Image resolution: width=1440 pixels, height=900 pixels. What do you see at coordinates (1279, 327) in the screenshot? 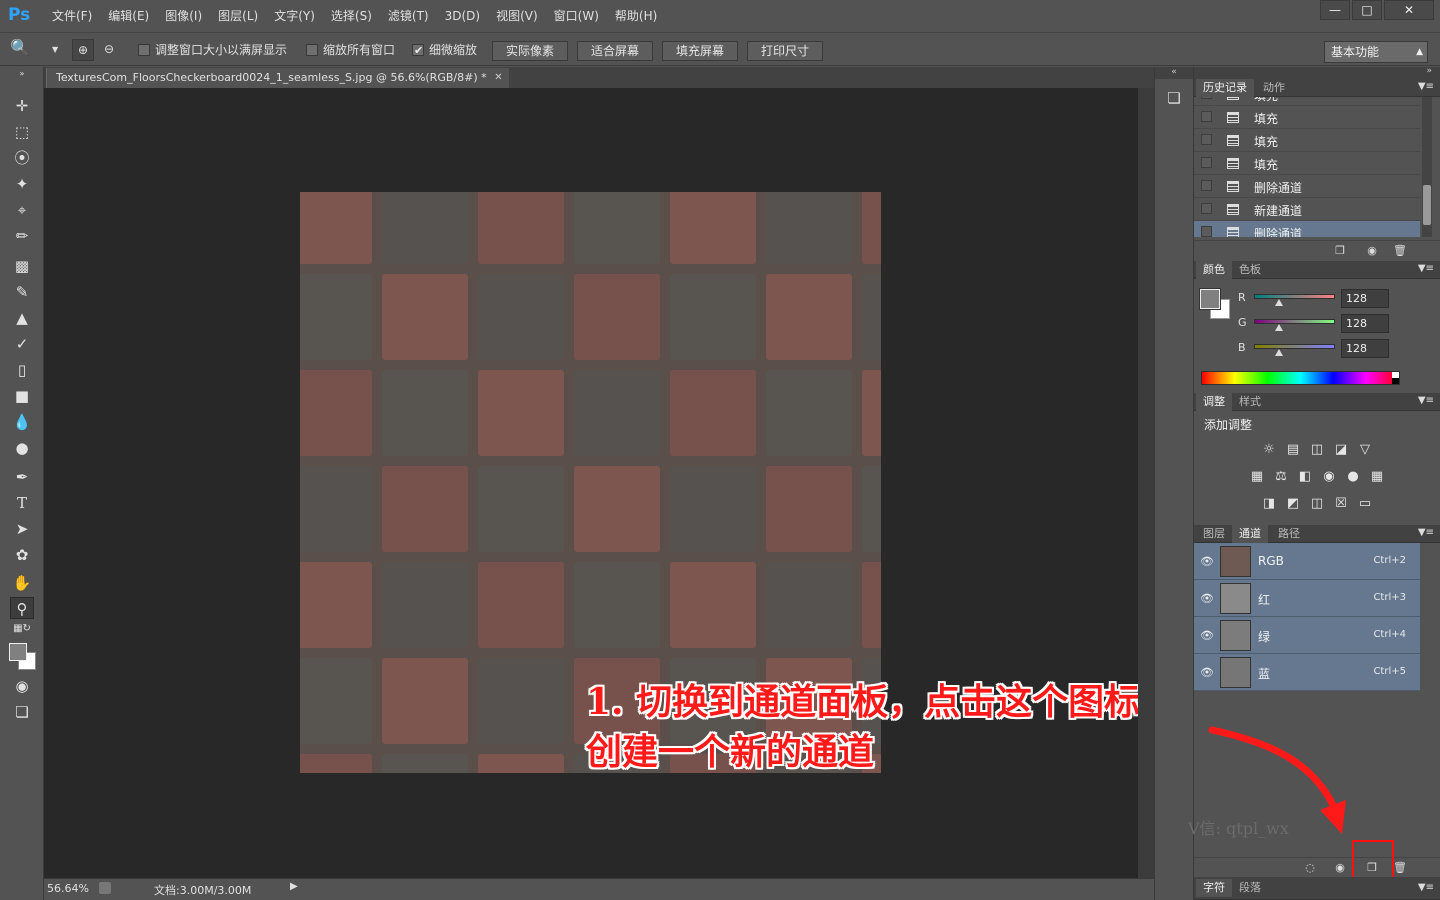
I see `green-thumb` at bounding box center [1279, 327].